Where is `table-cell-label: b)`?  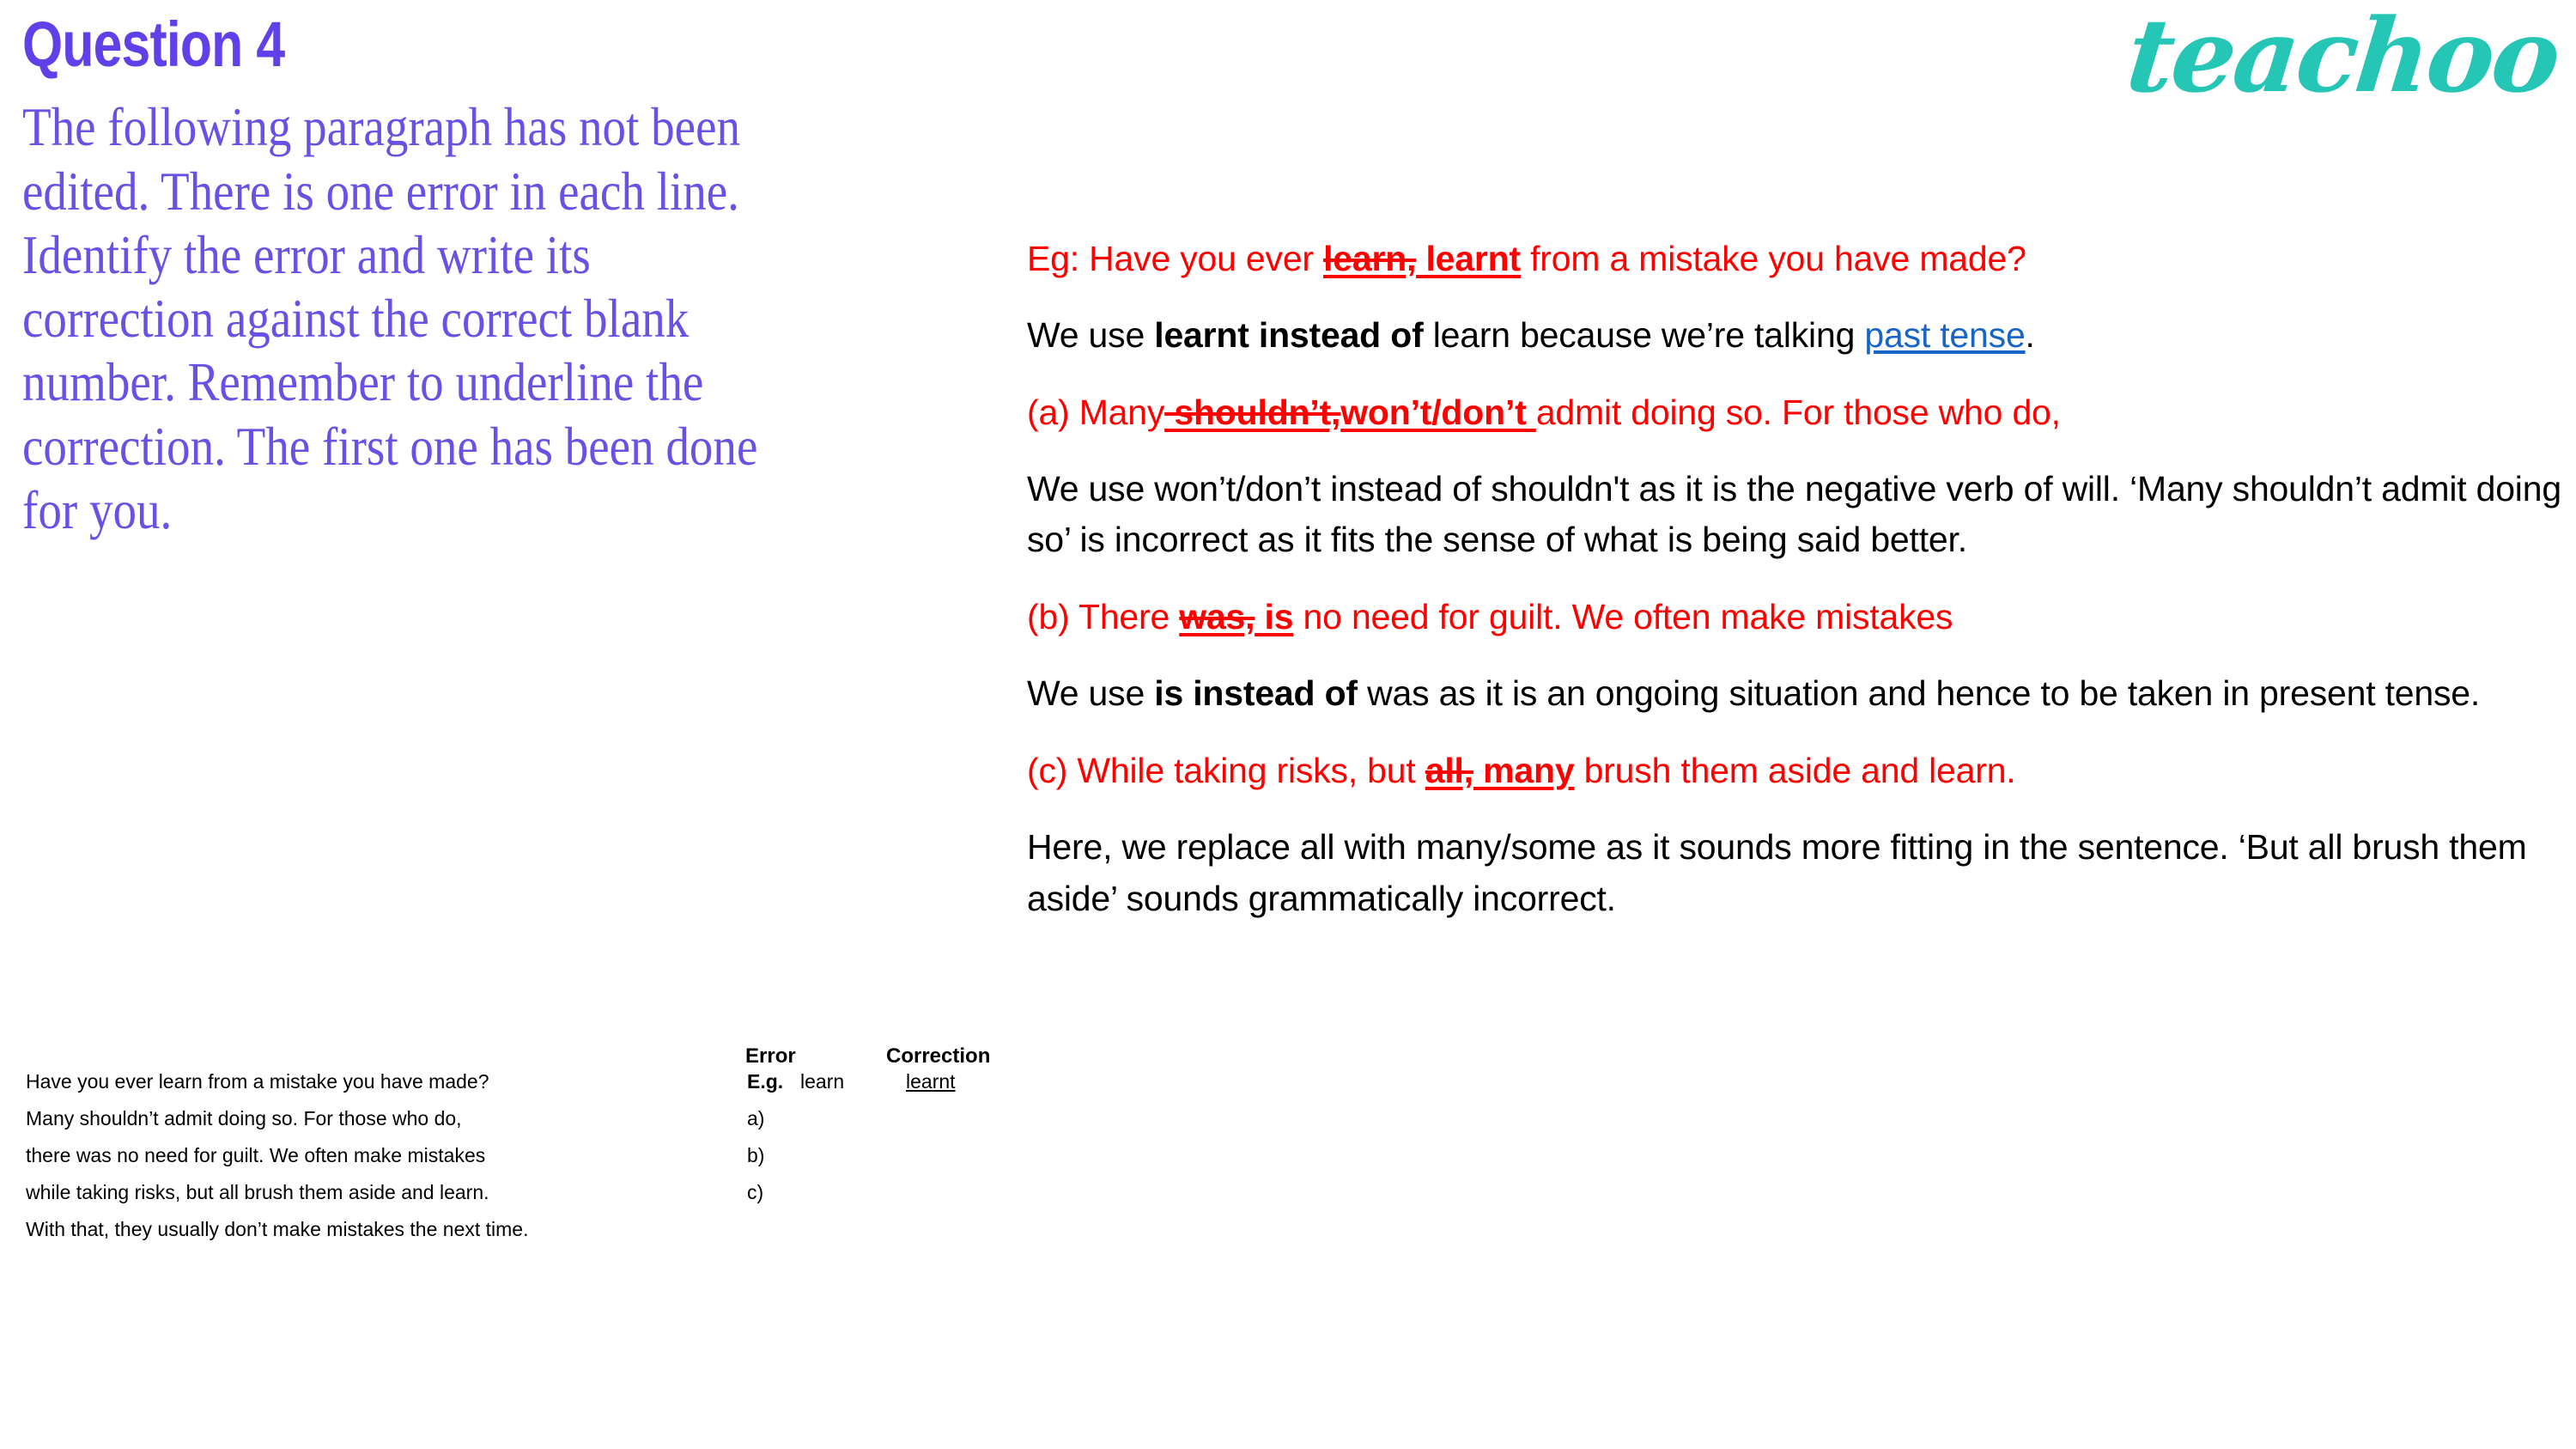
table-cell-label: b) is located at coordinates (756, 1155).